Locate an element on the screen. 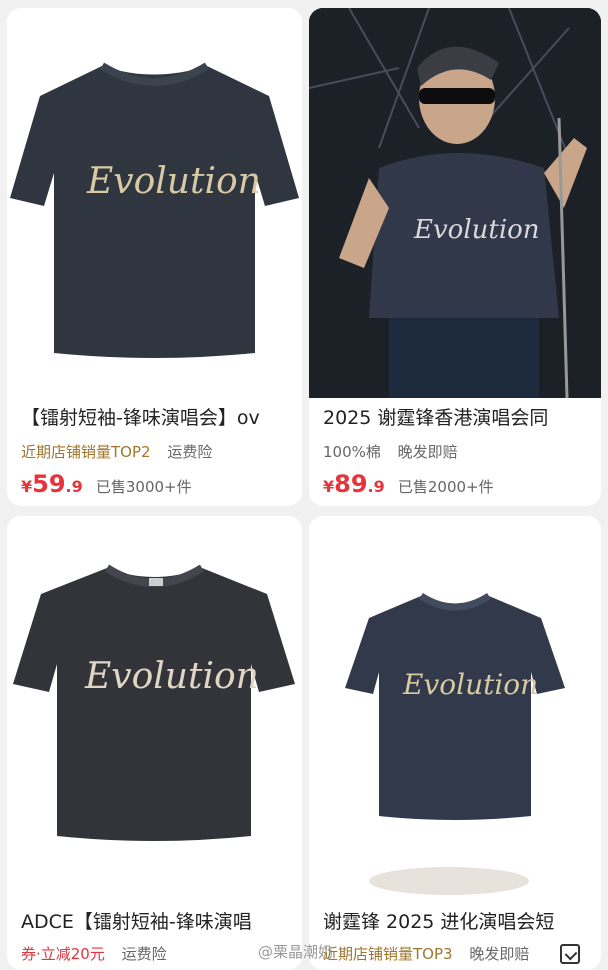  price-integer: 89 is located at coordinates (351, 484).